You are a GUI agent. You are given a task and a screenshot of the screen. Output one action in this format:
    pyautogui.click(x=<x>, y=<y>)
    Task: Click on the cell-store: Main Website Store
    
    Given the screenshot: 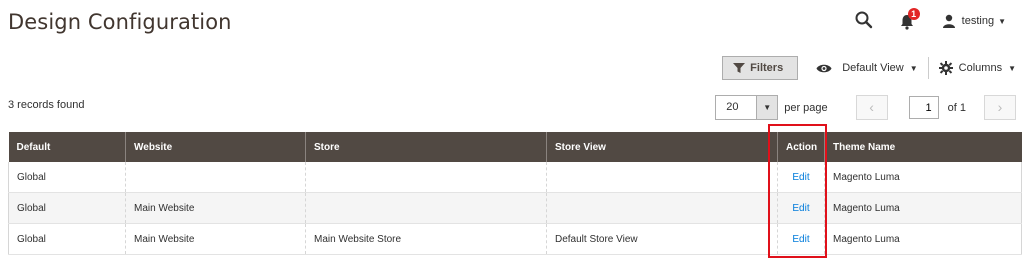 What is the action you would take?
    pyautogui.click(x=426, y=239)
    